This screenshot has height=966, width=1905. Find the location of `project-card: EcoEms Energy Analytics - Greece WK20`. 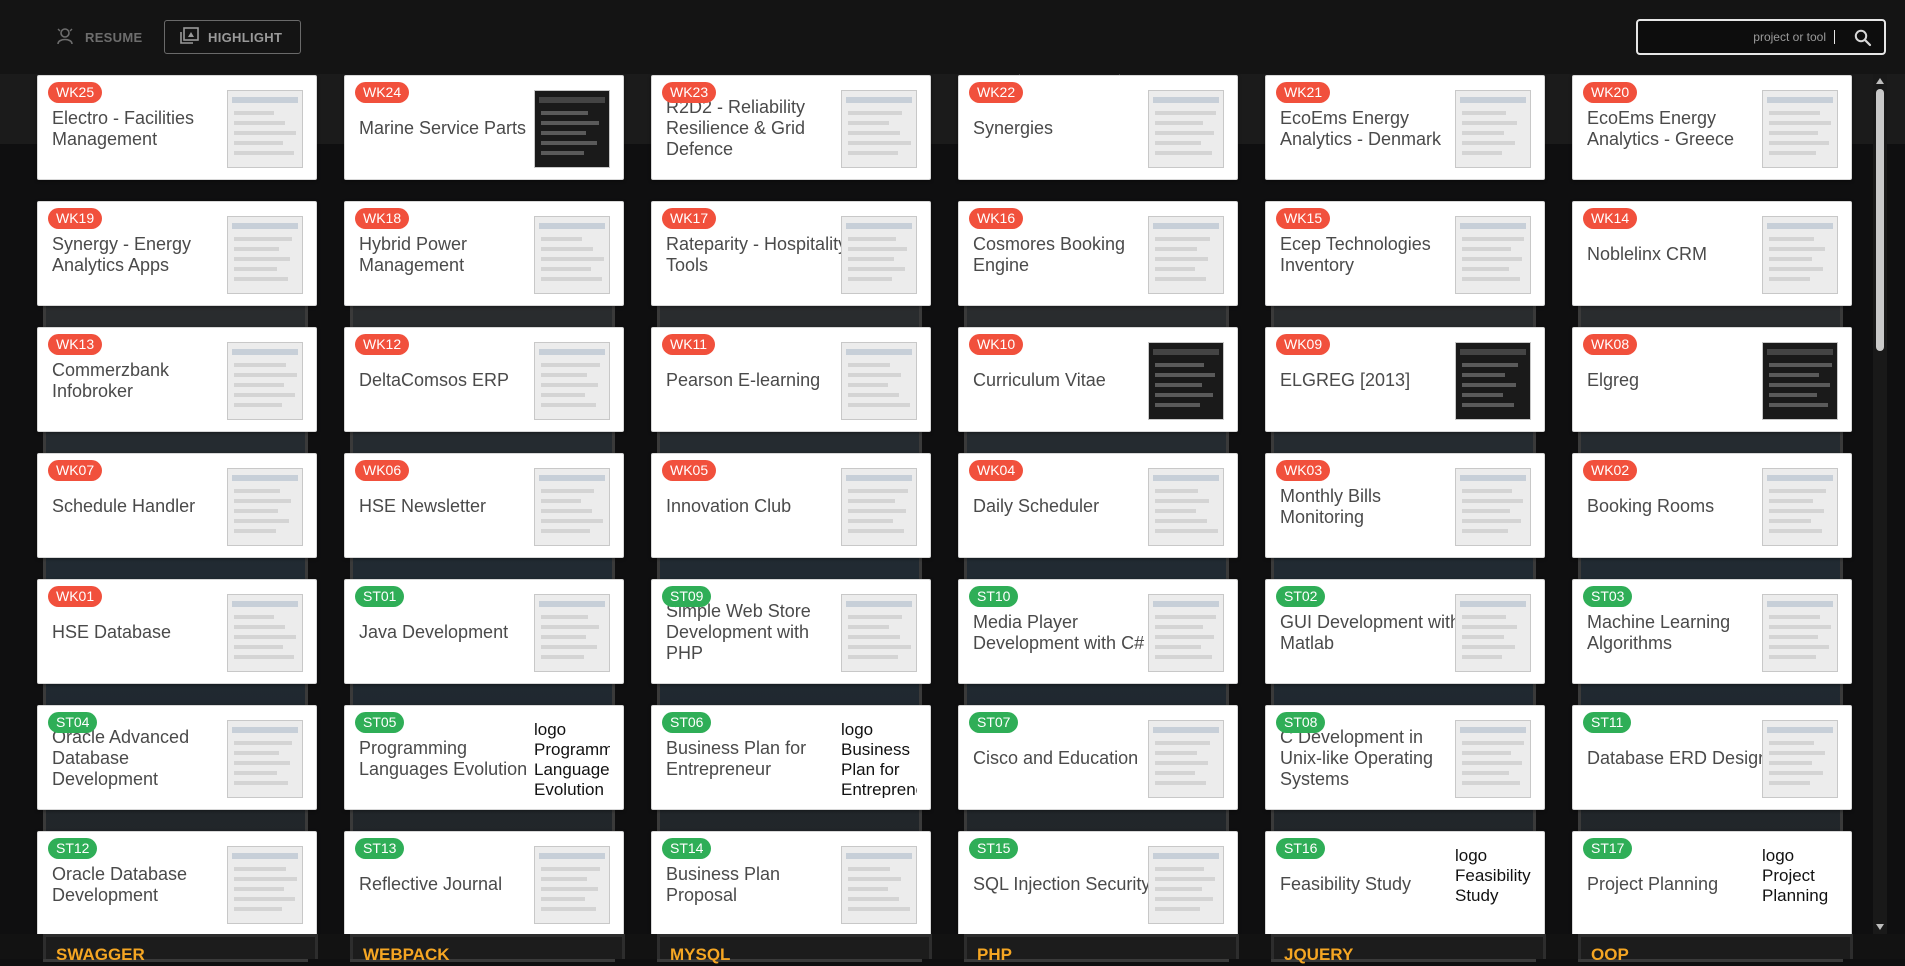

project-card: EcoEms Energy Analytics - Greece WK20 is located at coordinates (1712, 127).